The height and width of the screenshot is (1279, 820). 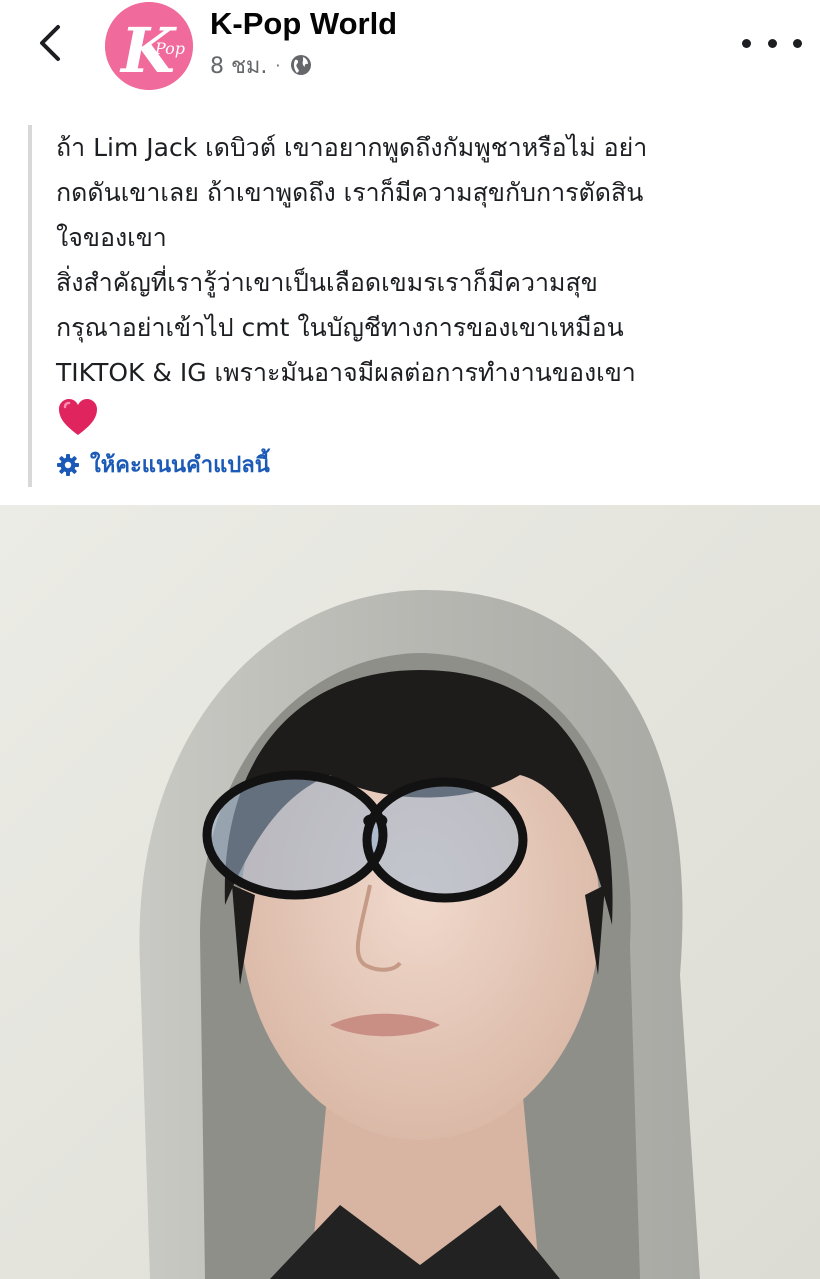 What do you see at coordinates (238, 65) in the screenshot?
I see `post-time: 8 ชม.` at bounding box center [238, 65].